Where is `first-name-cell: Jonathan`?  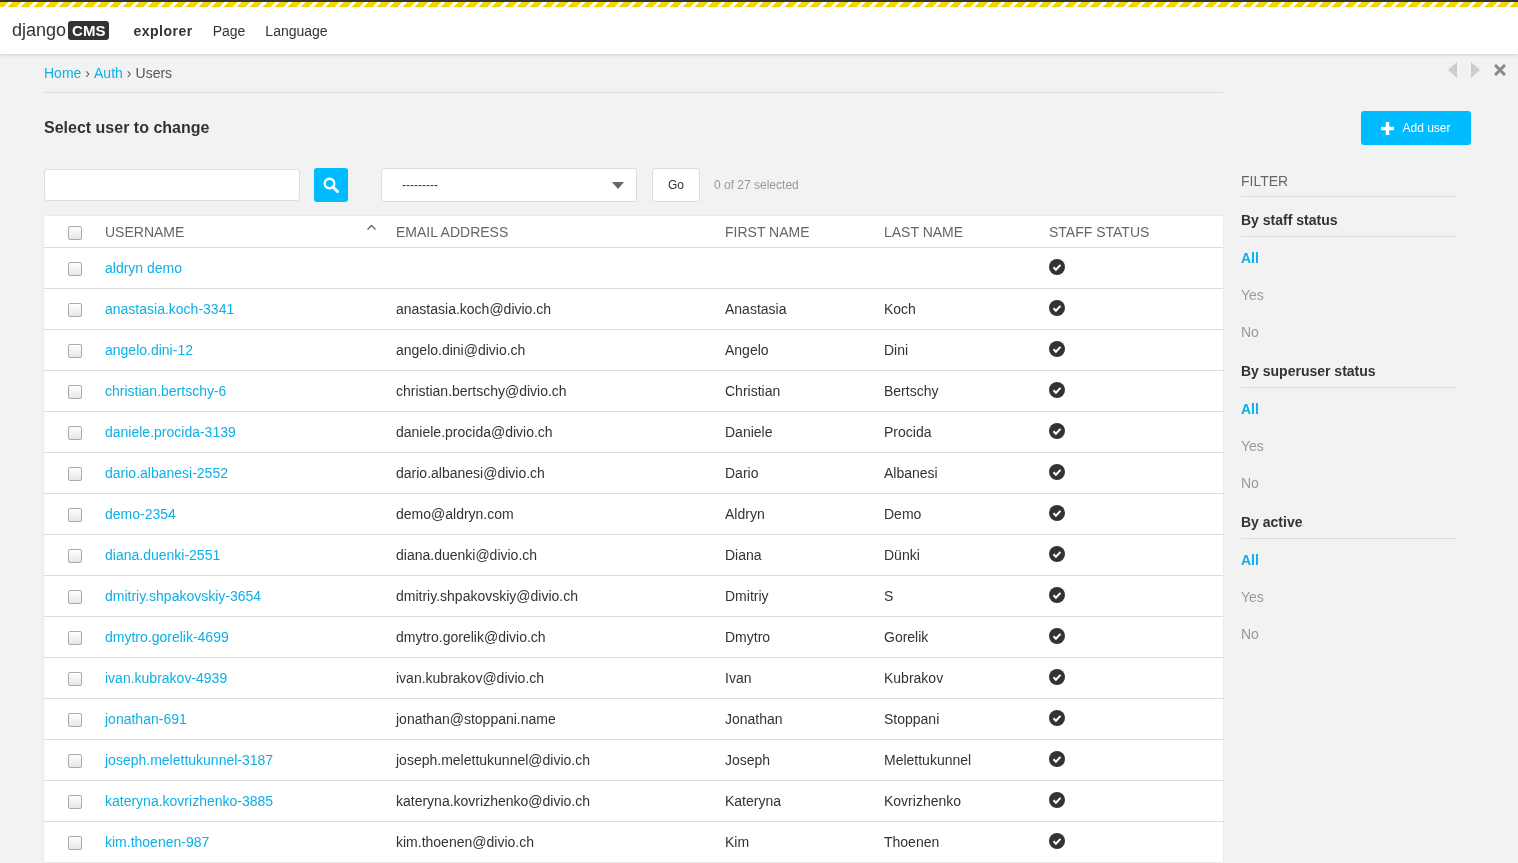
first-name-cell: Jonathan is located at coordinates (754, 719).